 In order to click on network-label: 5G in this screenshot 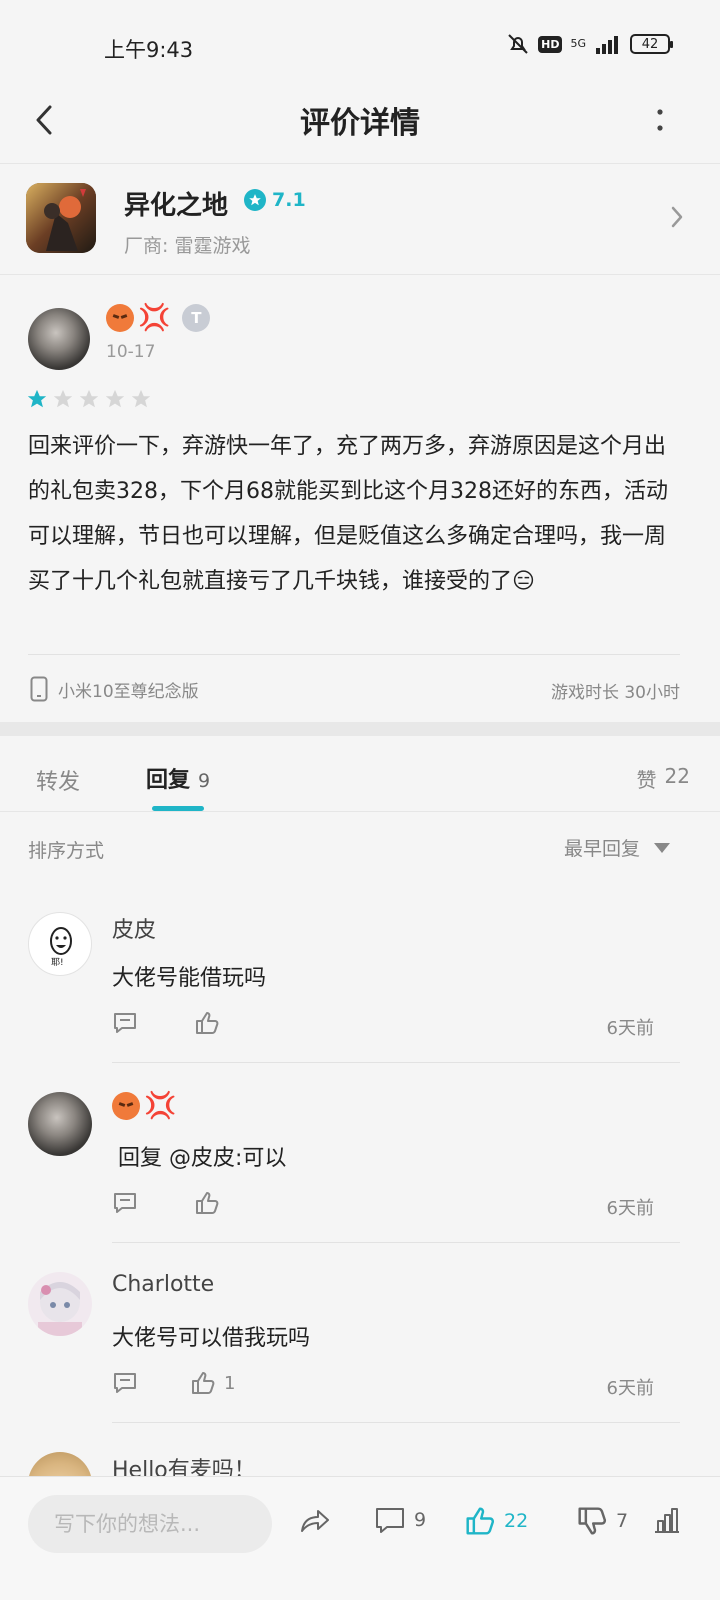, I will do `click(578, 43)`.